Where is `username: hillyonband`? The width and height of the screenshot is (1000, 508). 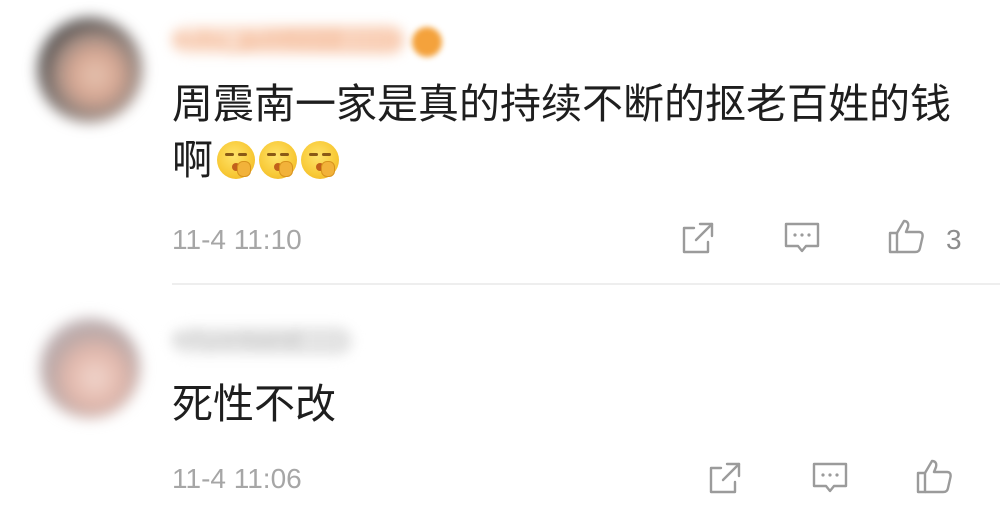 username: hillyonband is located at coordinates (262, 341).